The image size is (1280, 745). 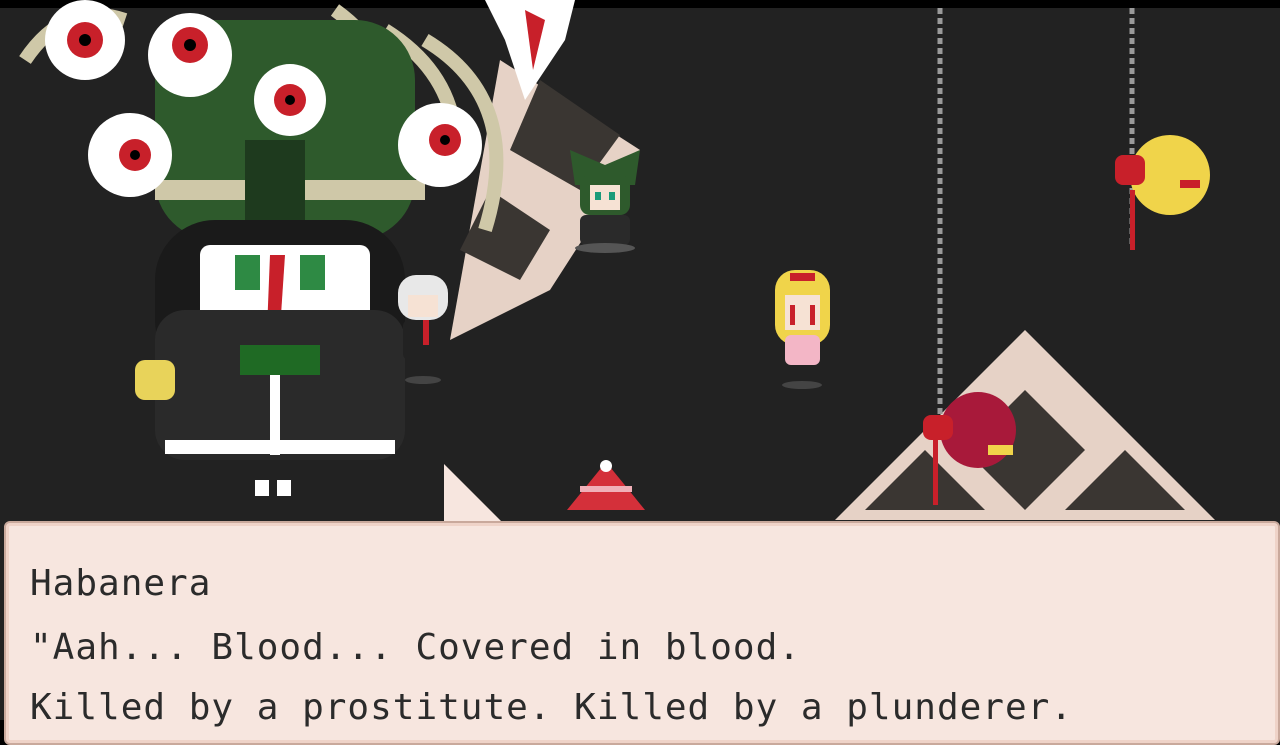 What do you see at coordinates (605, 201) in the screenshot?
I see `green-hatted-girl` at bounding box center [605, 201].